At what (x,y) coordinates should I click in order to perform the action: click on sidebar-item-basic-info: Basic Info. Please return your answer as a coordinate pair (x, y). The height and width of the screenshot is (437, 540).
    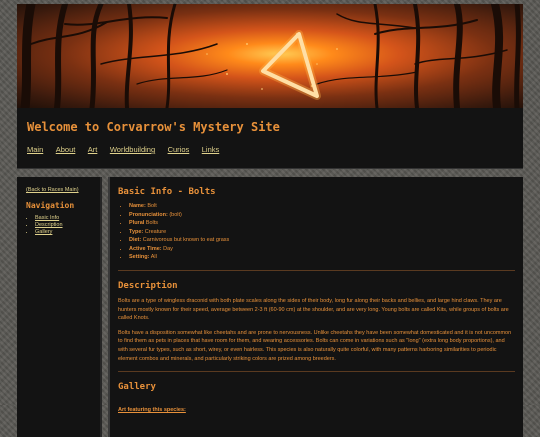
    Looking at the image, I should click on (67, 218).